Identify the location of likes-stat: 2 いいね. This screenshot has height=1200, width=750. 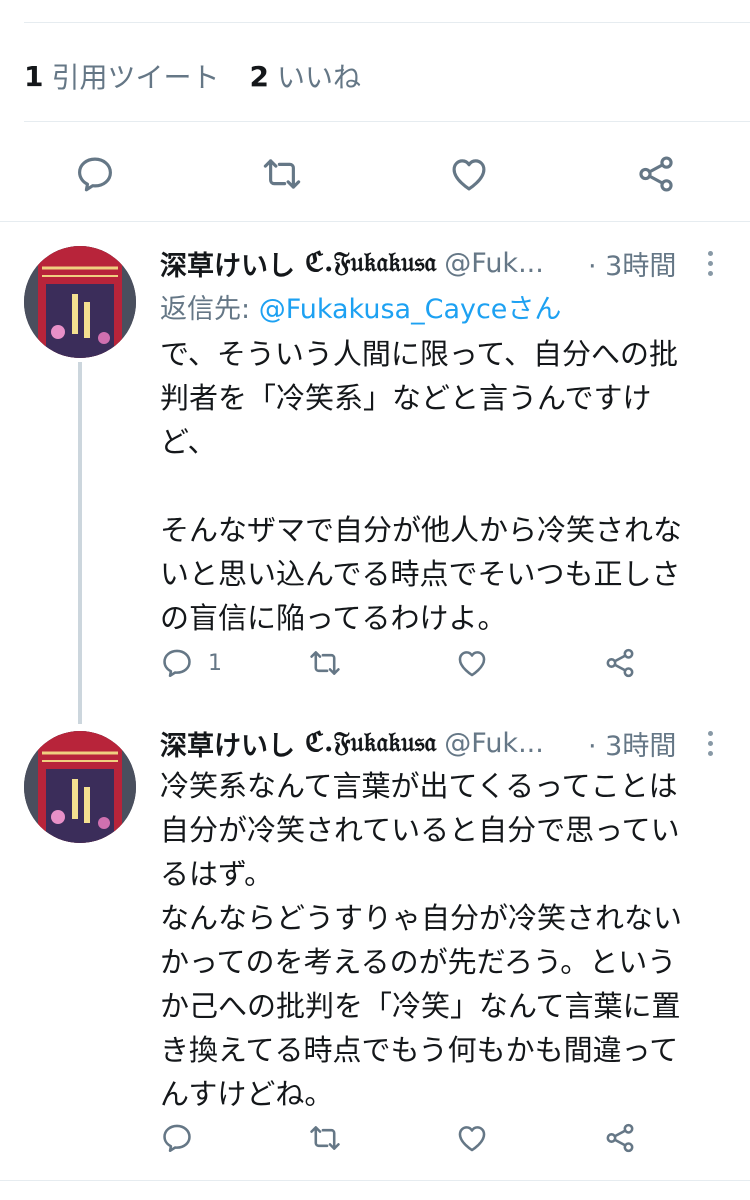
(306, 76).